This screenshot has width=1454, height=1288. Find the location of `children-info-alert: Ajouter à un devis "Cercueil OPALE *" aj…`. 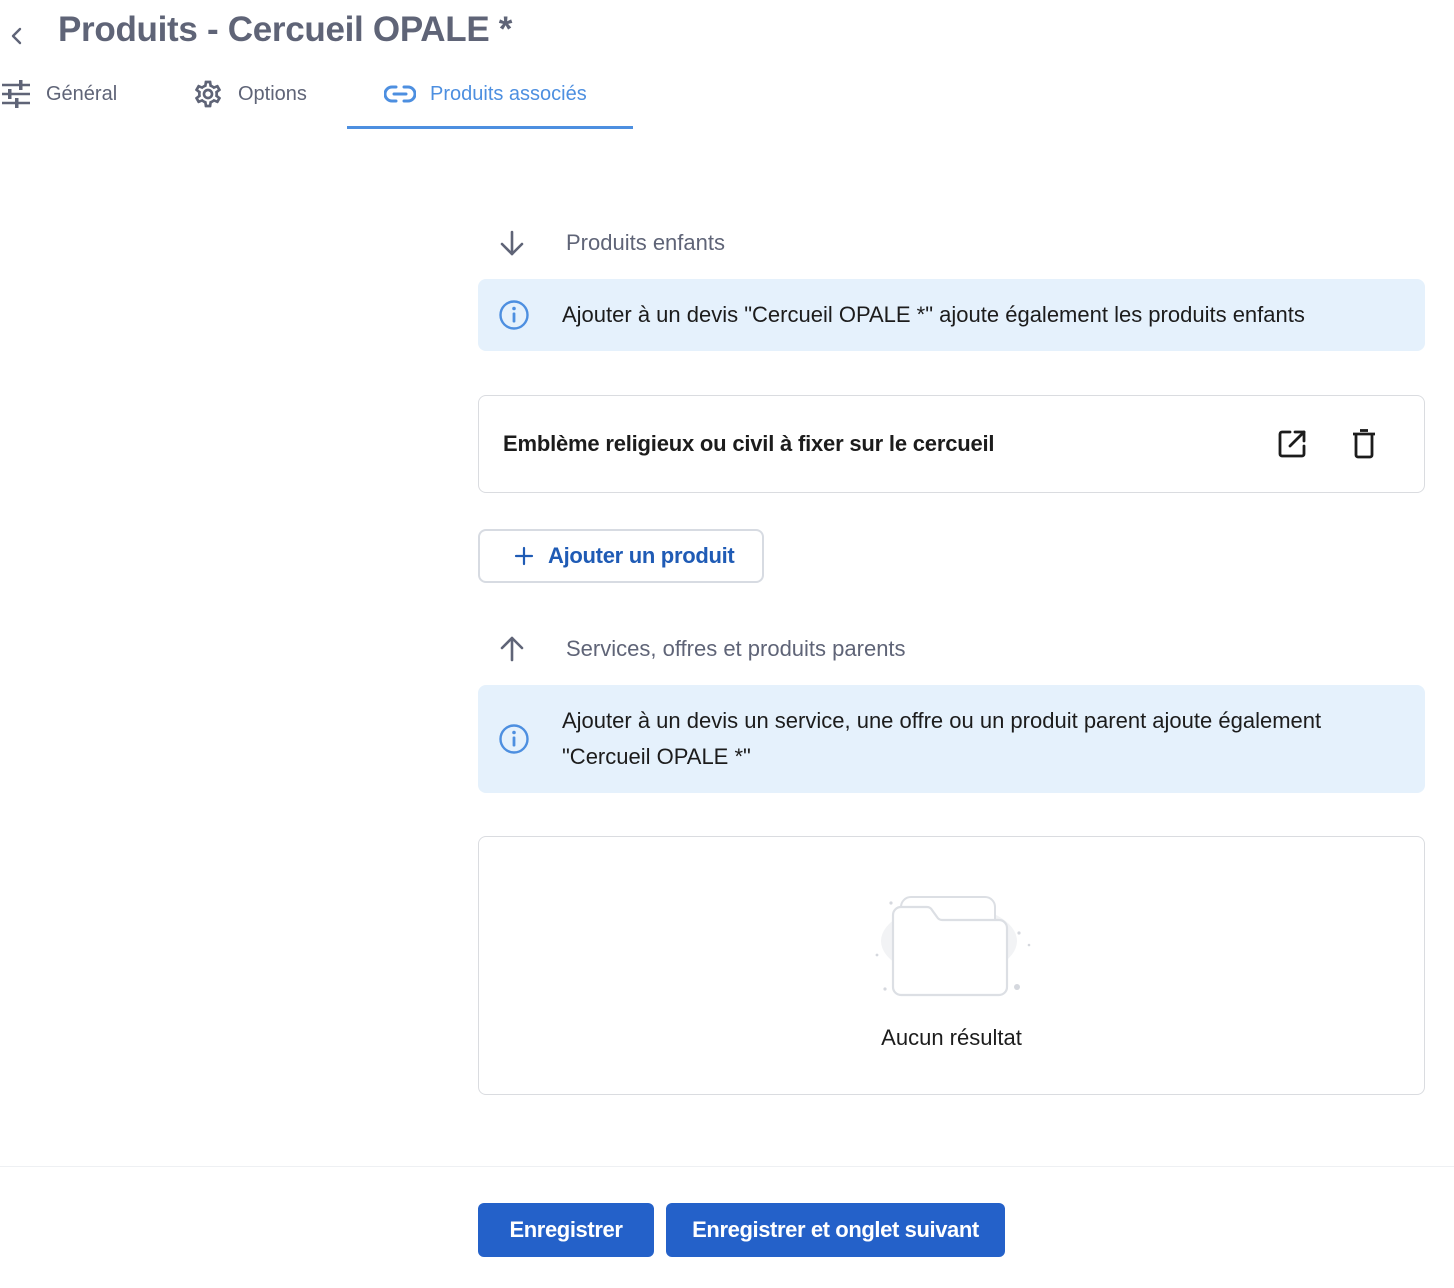

children-info-alert: Ajouter à un devis "Cercueil OPALE *" aj… is located at coordinates (951, 315).